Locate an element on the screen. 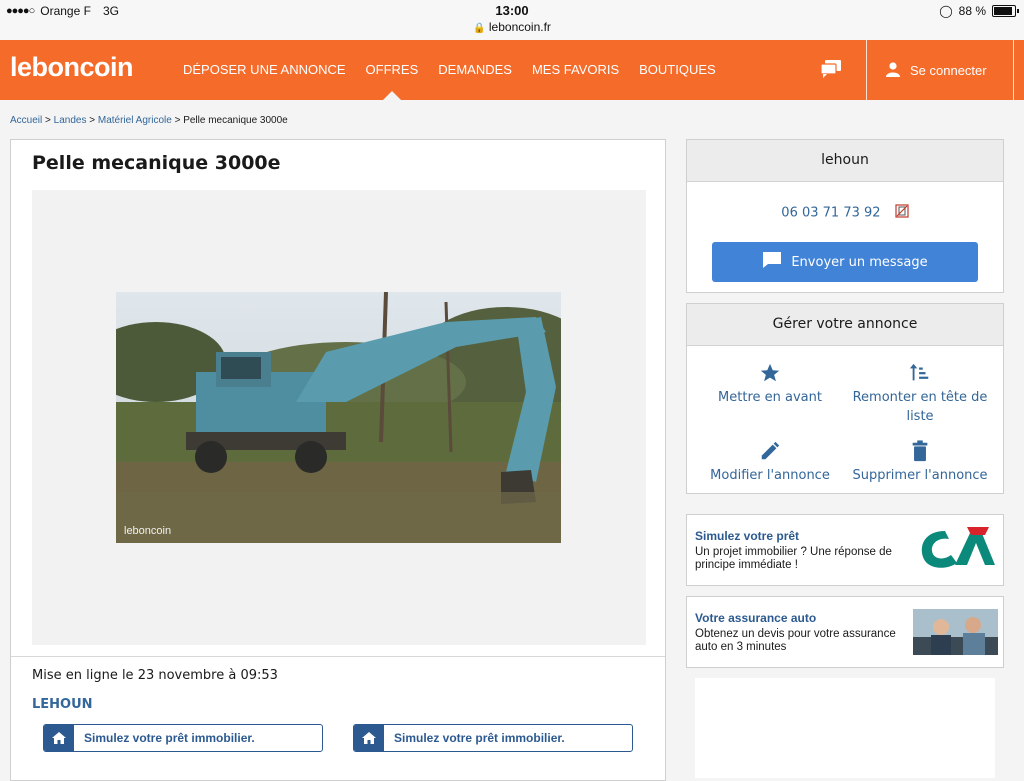 The width and height of the screenshot is (1024, 781). phone-number-text: 06 03 71 73 92 is located at coordinates (831, 213).